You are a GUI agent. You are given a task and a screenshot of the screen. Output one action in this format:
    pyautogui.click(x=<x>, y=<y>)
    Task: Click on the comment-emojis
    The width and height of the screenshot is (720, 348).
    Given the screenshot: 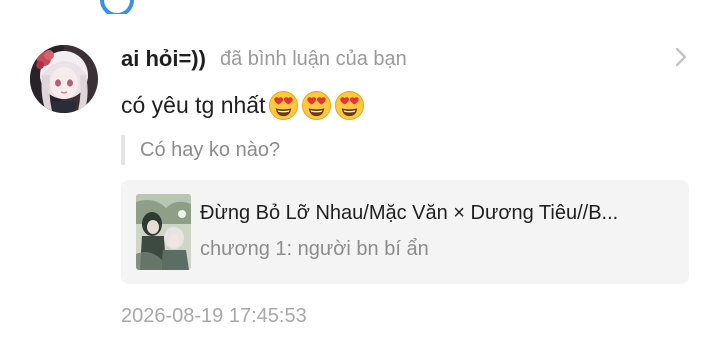 What is the action you would take?
    pyautogui.click(x=317, y=105)
    